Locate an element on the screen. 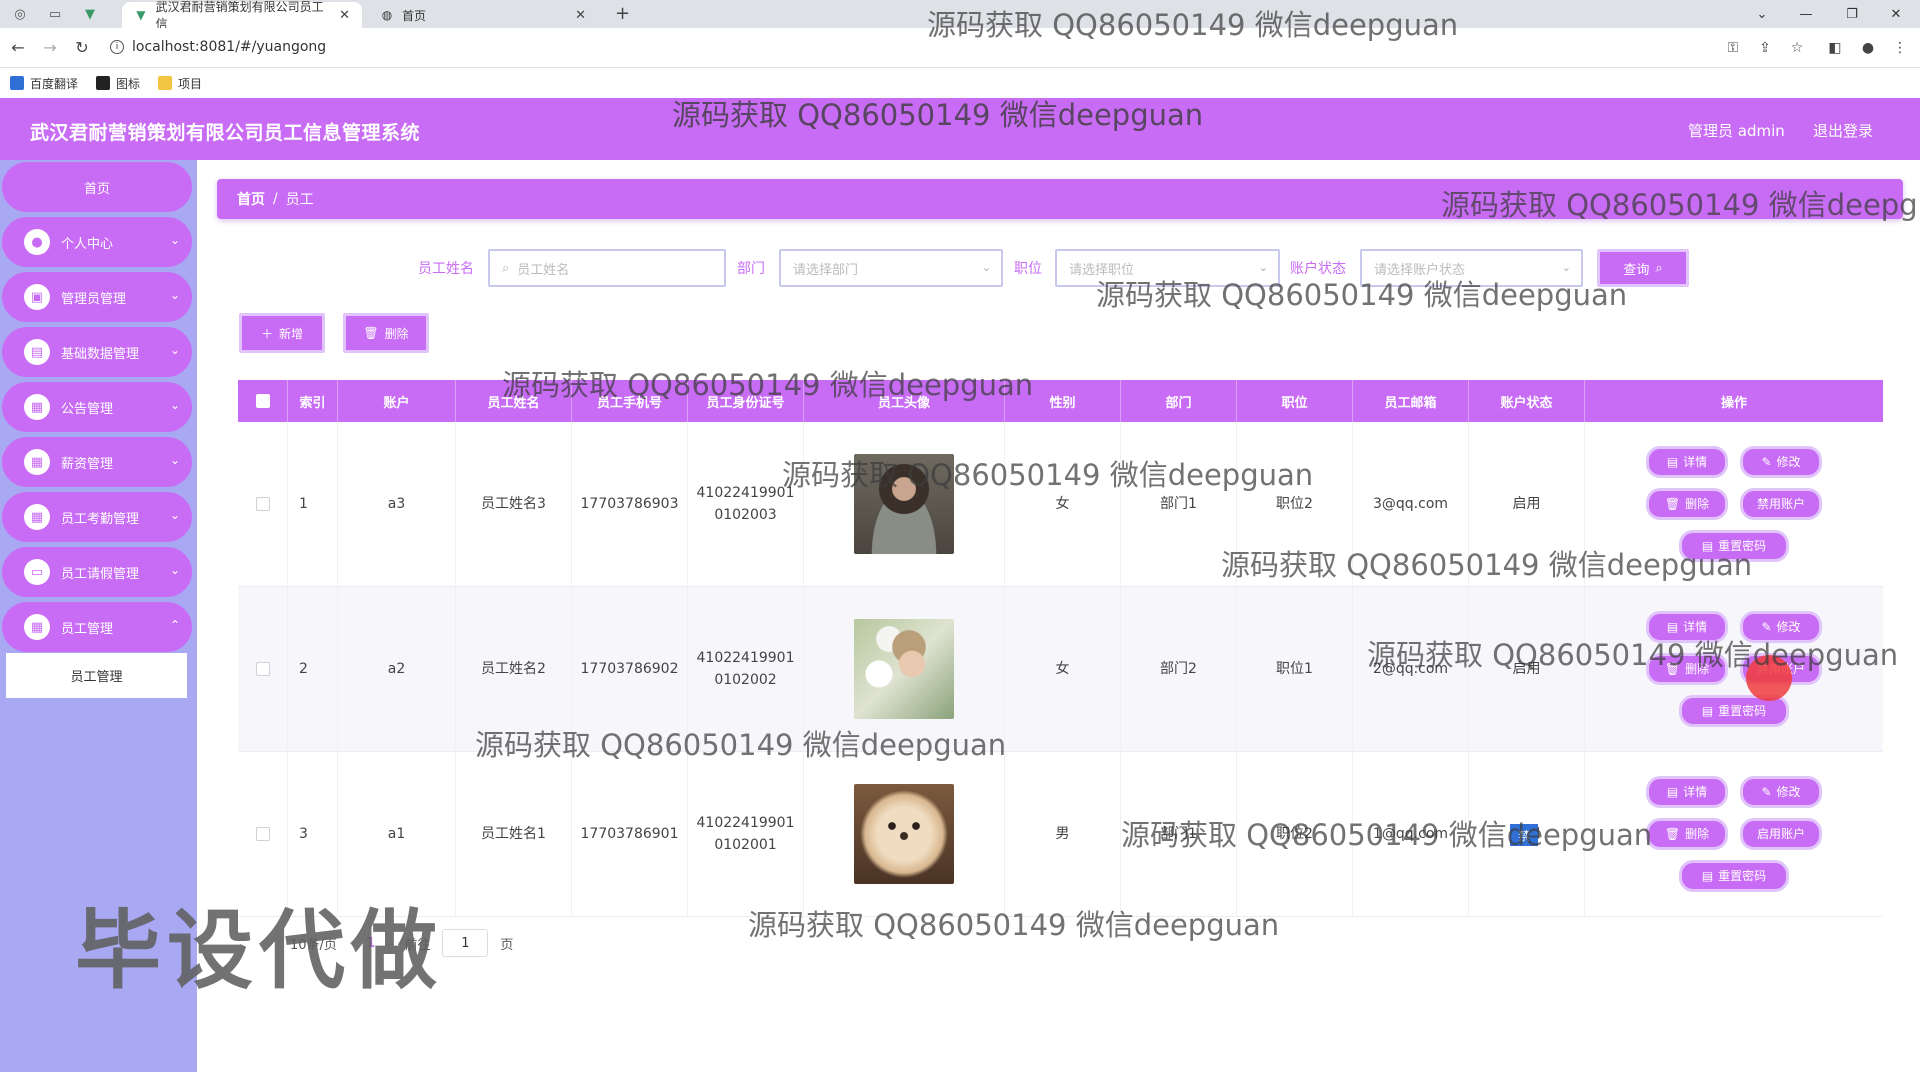 This screenshot has height=1072, width=1920. sidebar-item-attendance: ▦ 员工考勤管理 ⌄ is located at coordinates (97, 517).